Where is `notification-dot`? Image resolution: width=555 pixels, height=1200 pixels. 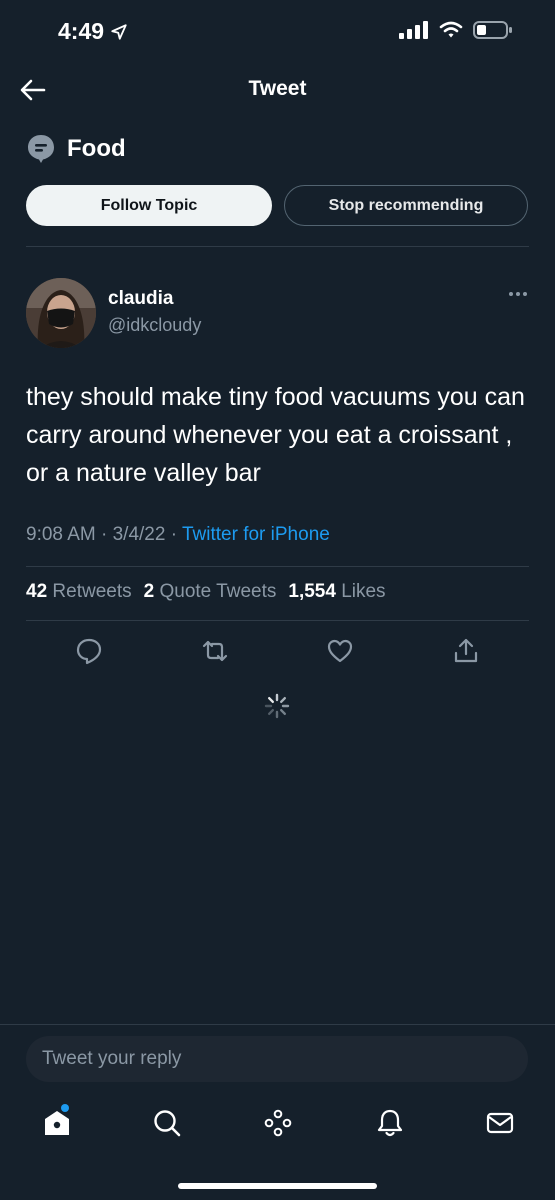 notification-dot is located at coordinates (65, 1108).